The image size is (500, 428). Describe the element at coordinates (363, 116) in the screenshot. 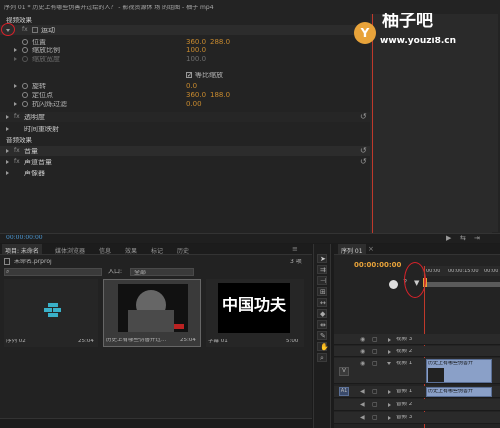

I see `reset-opacity-icon: ↺` at that location.